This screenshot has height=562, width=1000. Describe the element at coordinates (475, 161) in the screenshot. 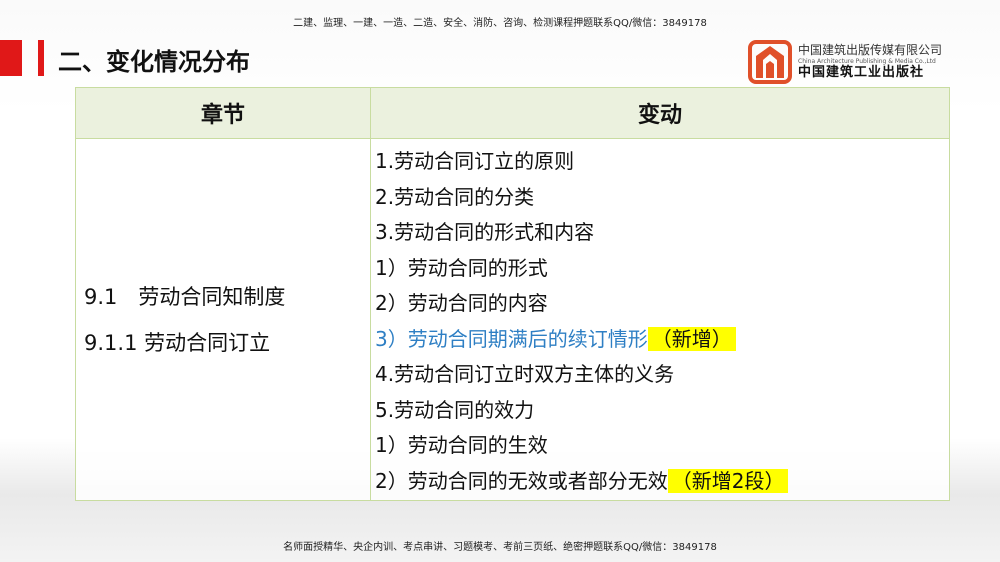

I see `change-item-text: 1.劳动合同订立的原则` at that location.